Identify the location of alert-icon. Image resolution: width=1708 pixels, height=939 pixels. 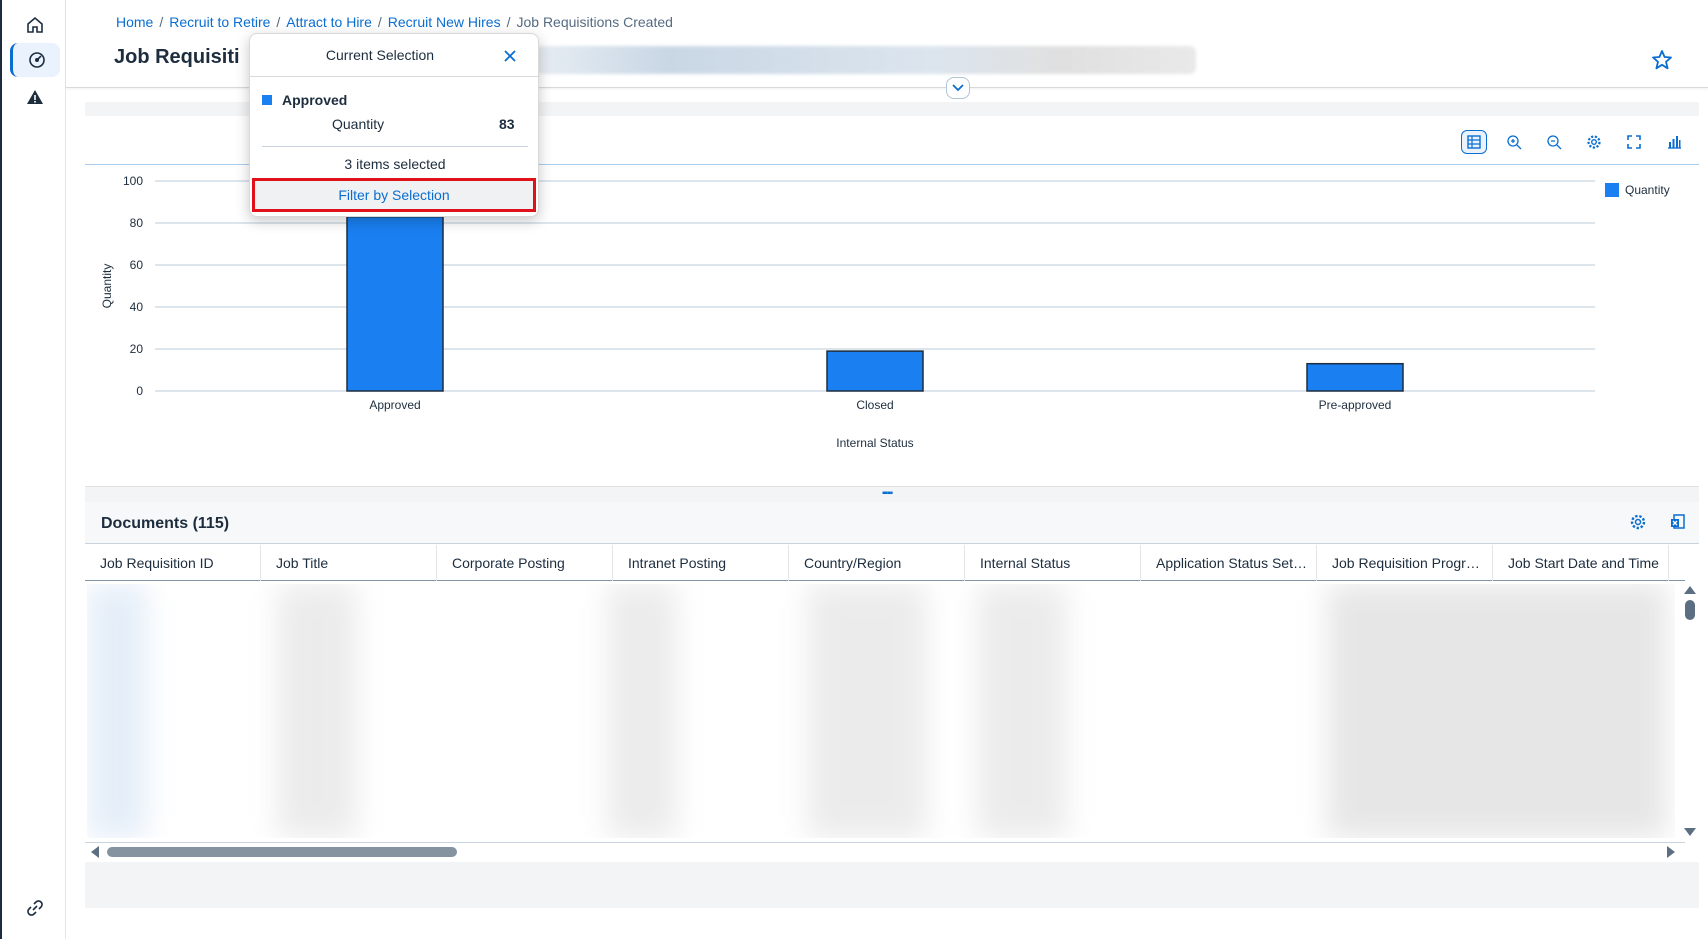
(35, 97).